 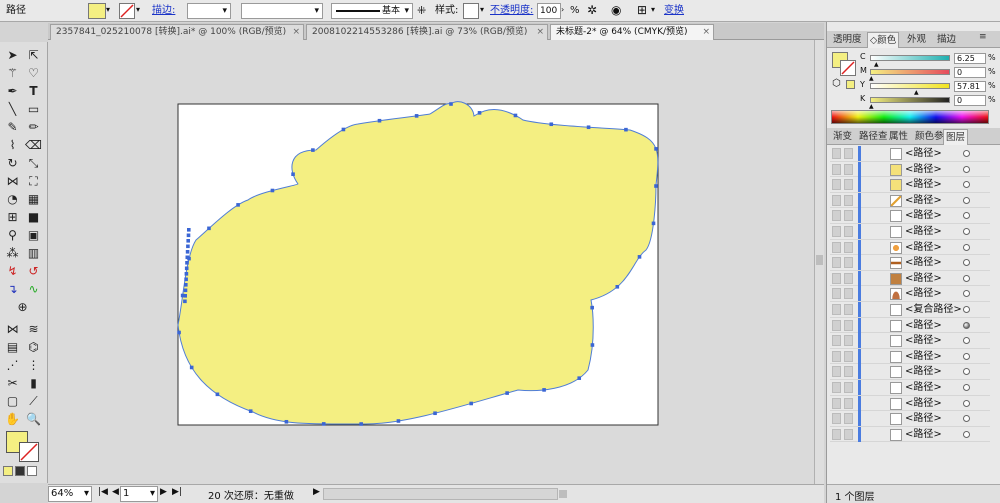 I want to click on mesh-tool-icon: ⊞, so click(x=12, y=217).